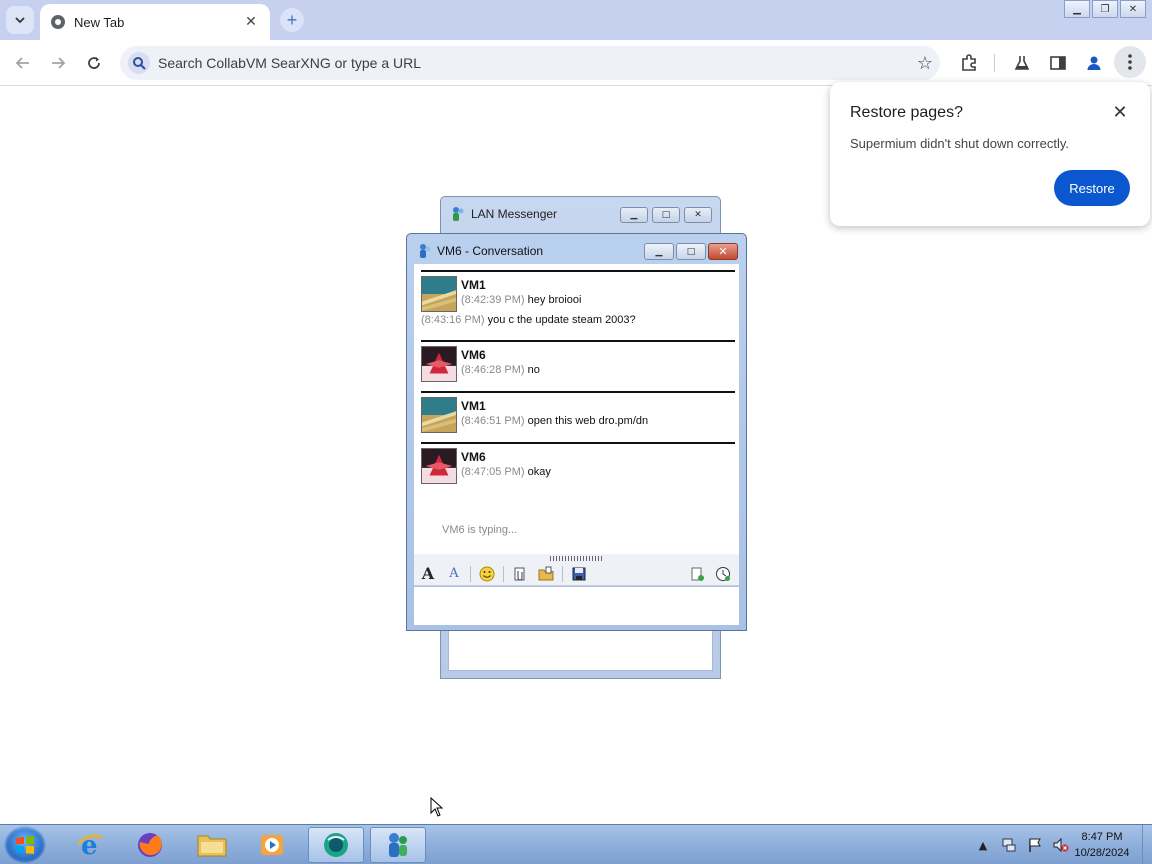 This screenshot has height=864, width=1152. What do you see at coordinates (588, 421) in the screenshot?
I see `message-text: open this web dro.pm/dn` at bounding box center [588, 421].